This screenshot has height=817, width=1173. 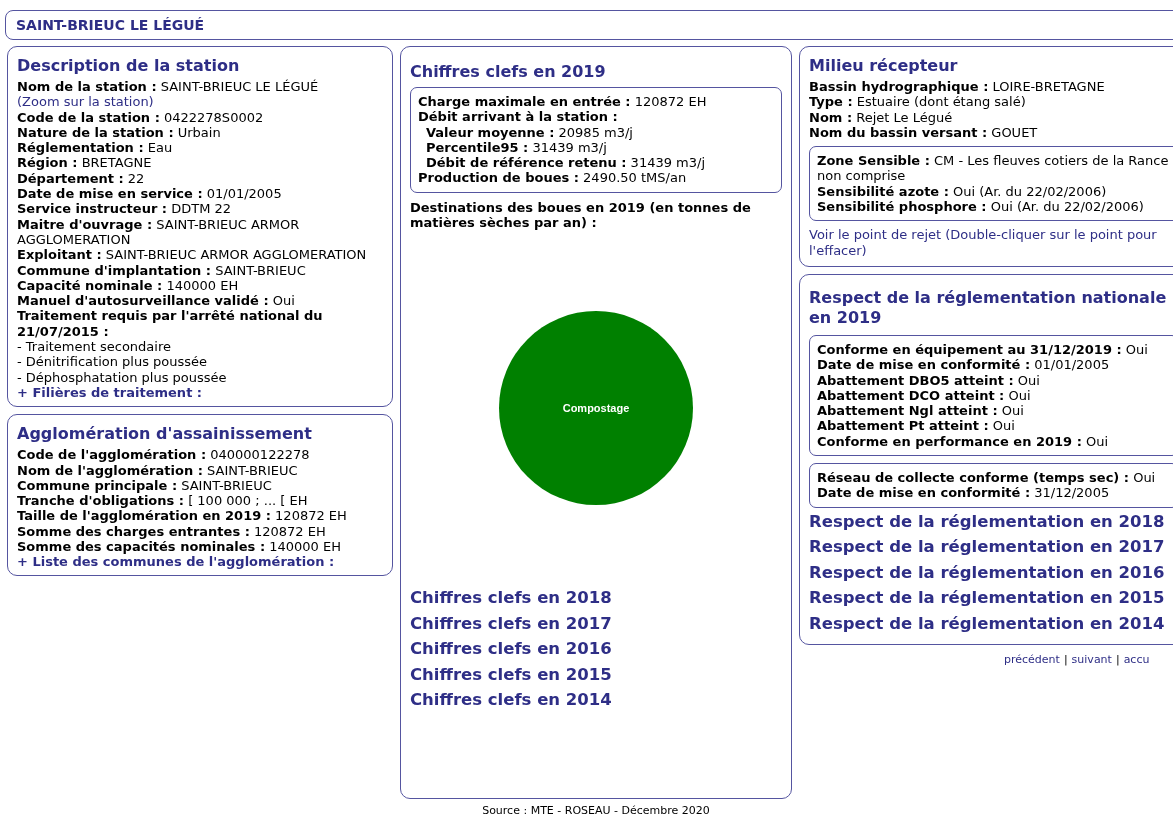 I want to click on field-line: Réglementation : Eau, so click(x=95, y=148).